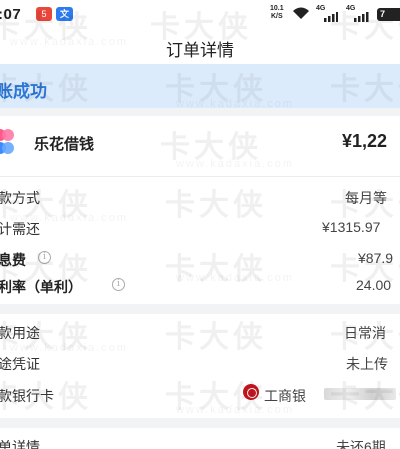 The height and width of the screenshot is (449, 400). I want to click on network-type-2: 4G, so click(351, 8).